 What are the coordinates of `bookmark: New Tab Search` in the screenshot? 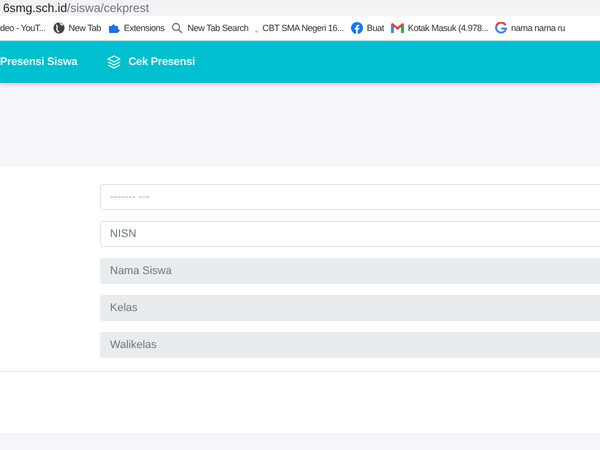 It's located at (209, 28).